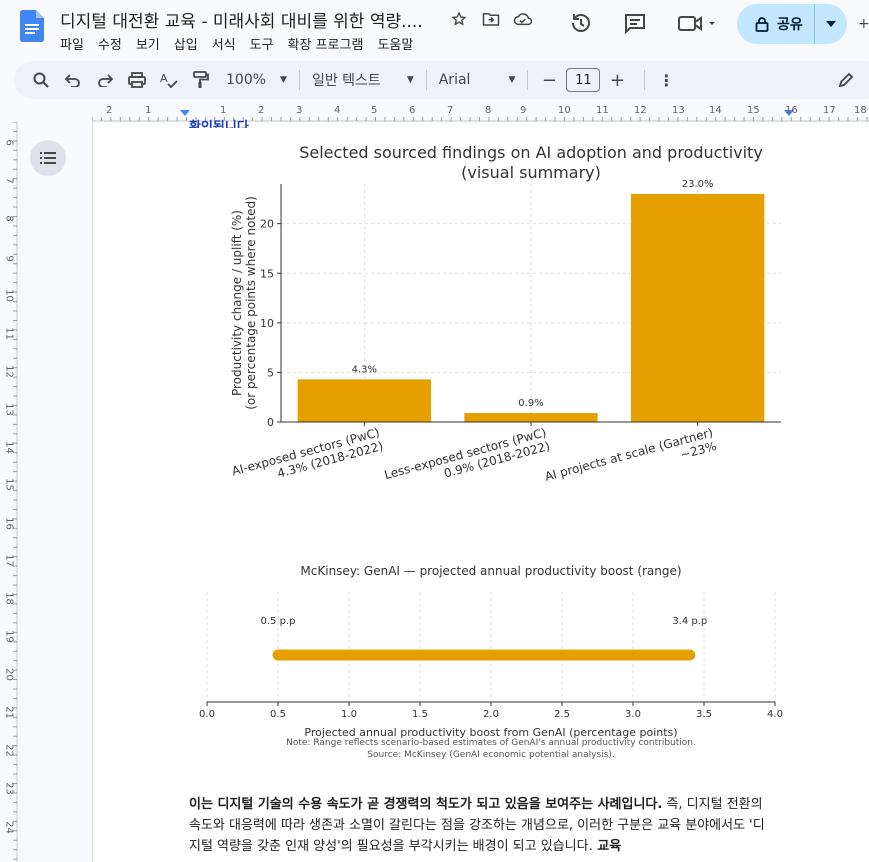 The width and height of the screenshot is (869, 862). I want to click on menu-view: 보기, so click(148, 43).